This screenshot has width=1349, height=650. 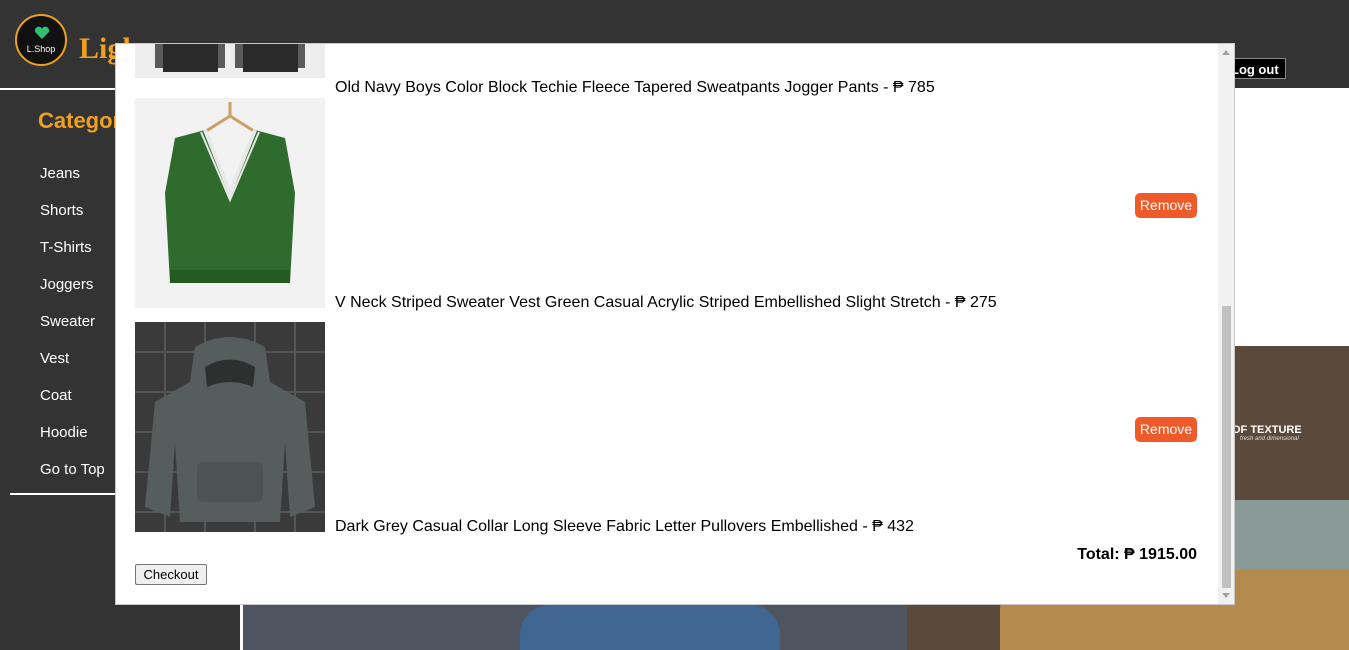 What do you see at coordinates (1269, 439) in the screenshot?
I see `promo-subline: fresh and dimensional` at bounding box center [1269, 439].